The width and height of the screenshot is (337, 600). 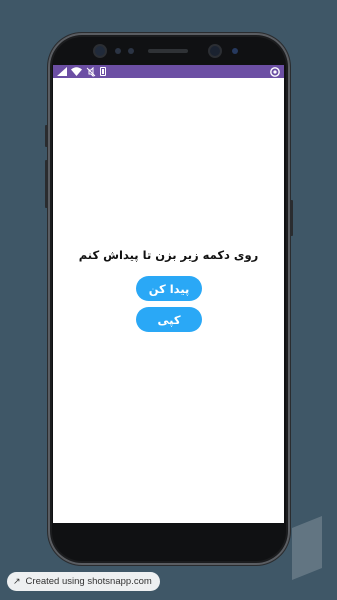 I want to click on status-icons-right, so click(x=275, y=71).